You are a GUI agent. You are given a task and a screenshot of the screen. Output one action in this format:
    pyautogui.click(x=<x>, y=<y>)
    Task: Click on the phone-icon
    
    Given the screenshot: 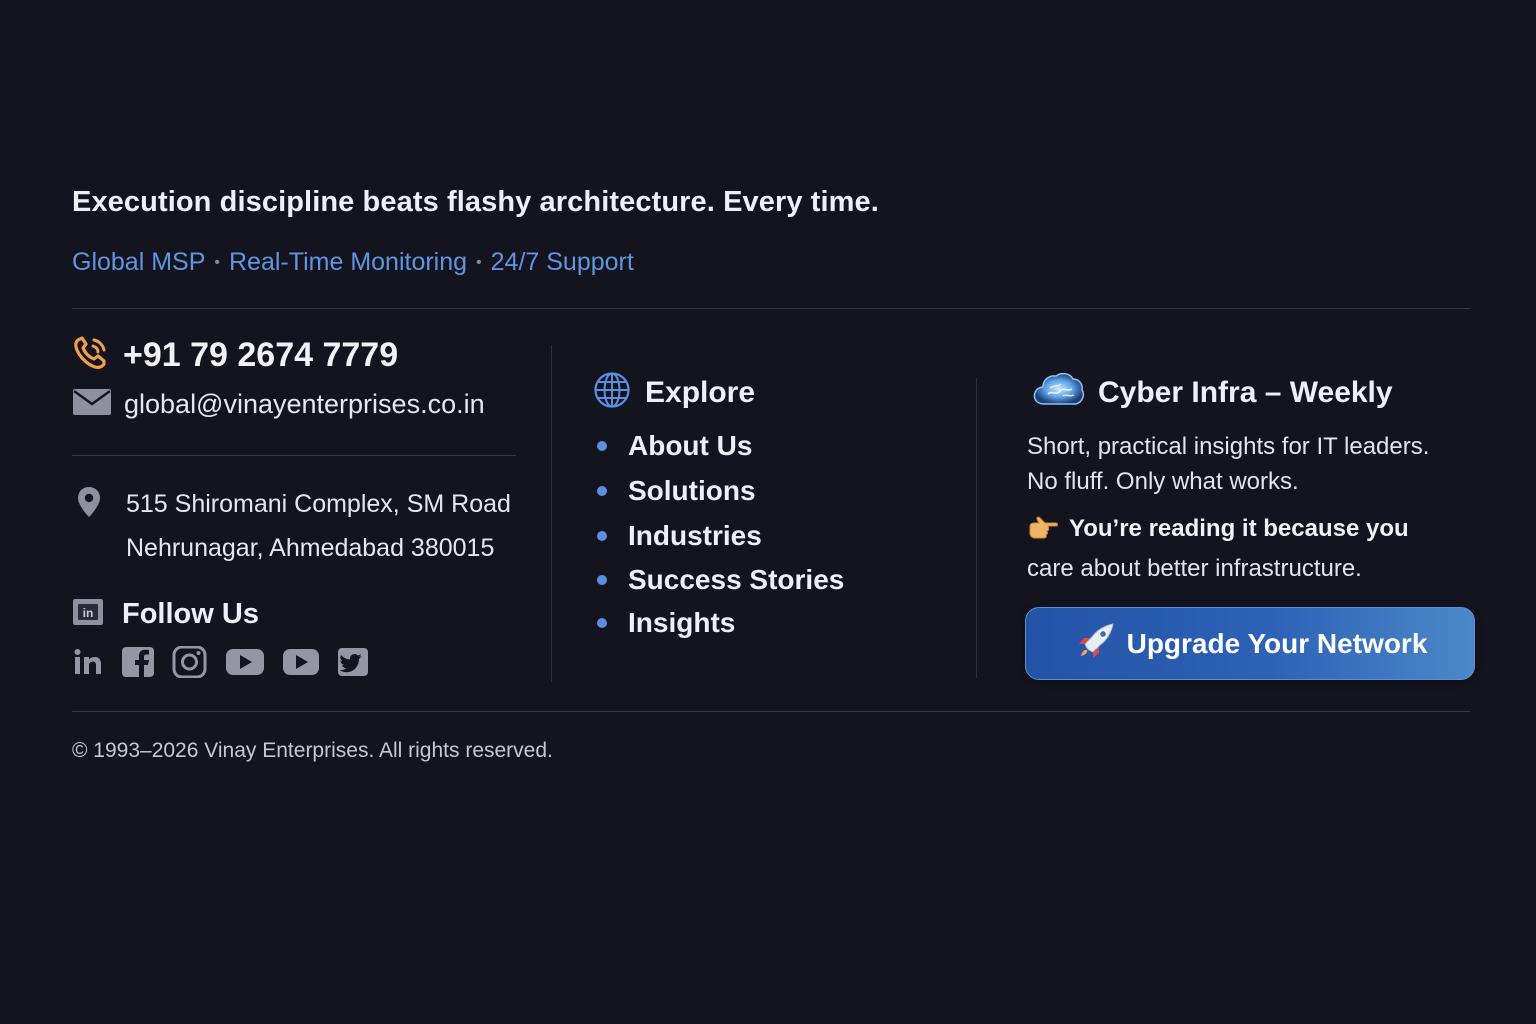 What is the action you would take?
    pyautogui.click(x=91, y=355)
    